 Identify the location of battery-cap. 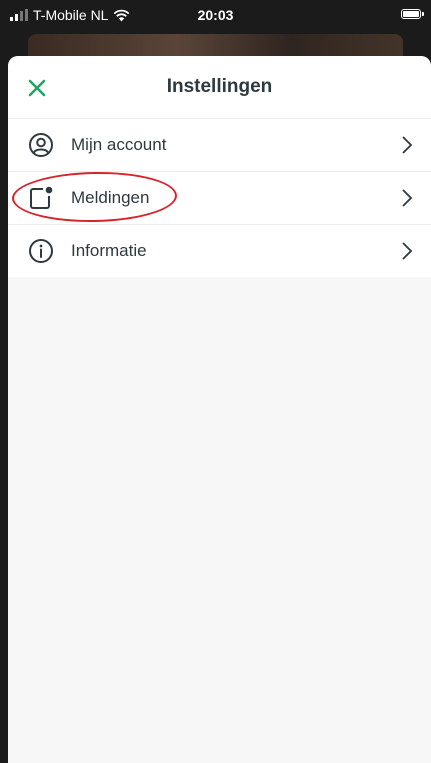
(423, 14).